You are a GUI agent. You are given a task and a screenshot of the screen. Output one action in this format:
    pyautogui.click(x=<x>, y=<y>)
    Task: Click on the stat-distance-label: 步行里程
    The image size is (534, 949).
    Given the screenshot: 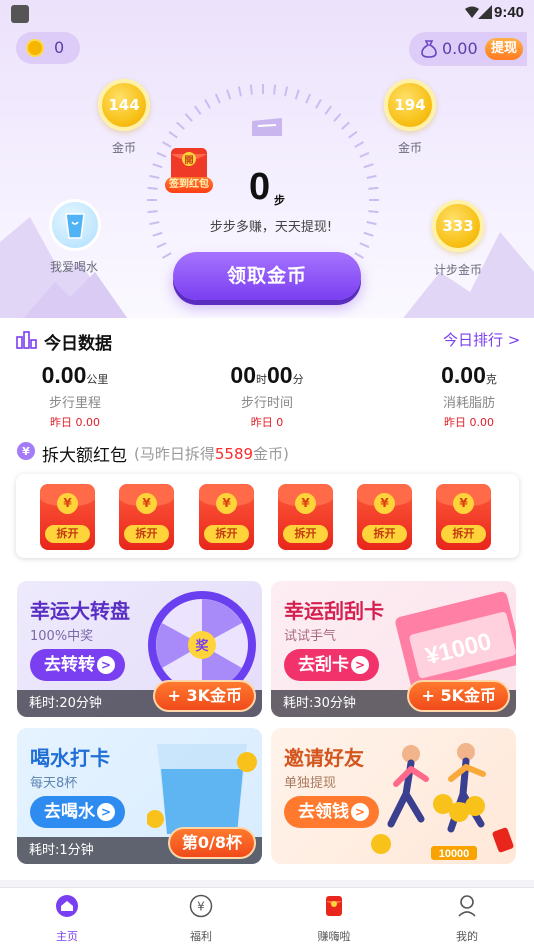 What is the action you would take?
    pyautogui.click(x=74, y=403)
    